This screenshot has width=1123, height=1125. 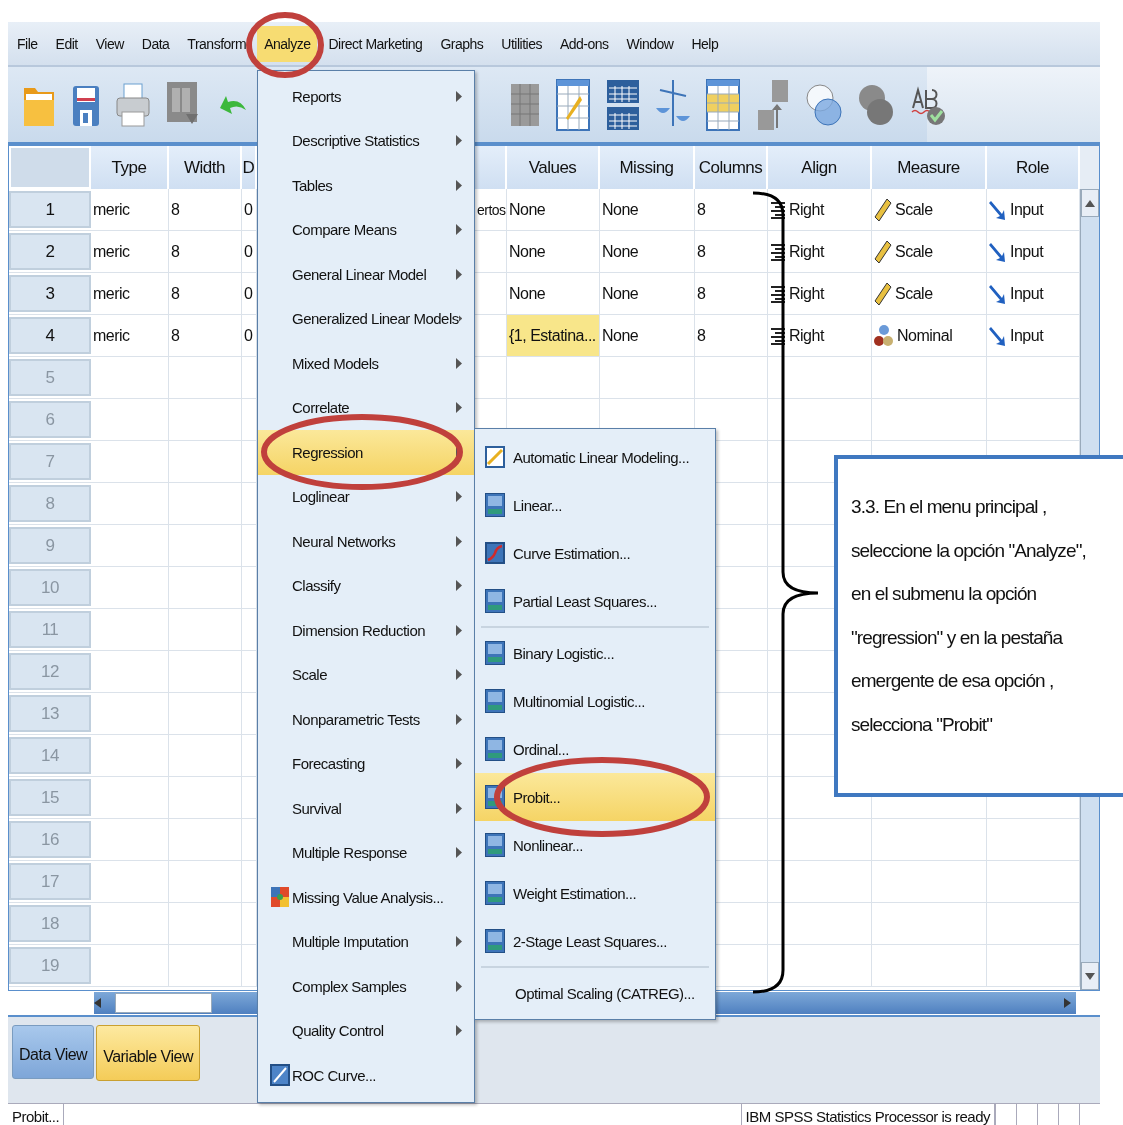 What do you see at coordinates (867, 1114) in the screenshot?
I see `status-text: IBM SPSS Statistics Processor is ready` at bounding box center [867, 1114].